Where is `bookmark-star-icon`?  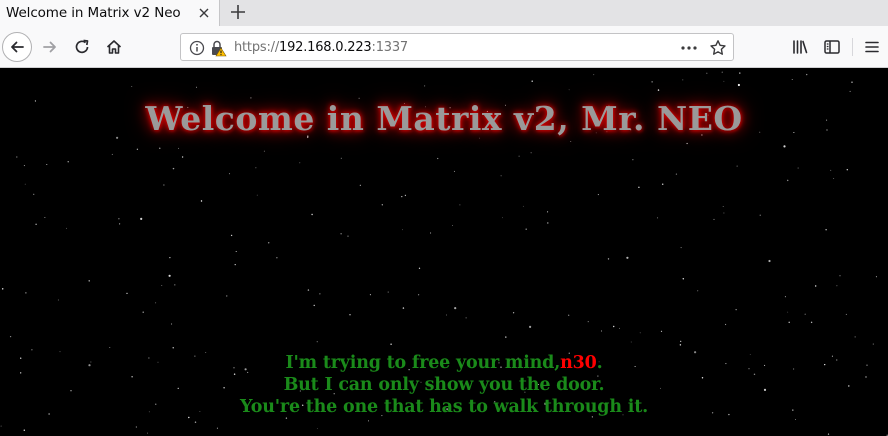
bookmark-star-icon is located at coordinates (718, 48).